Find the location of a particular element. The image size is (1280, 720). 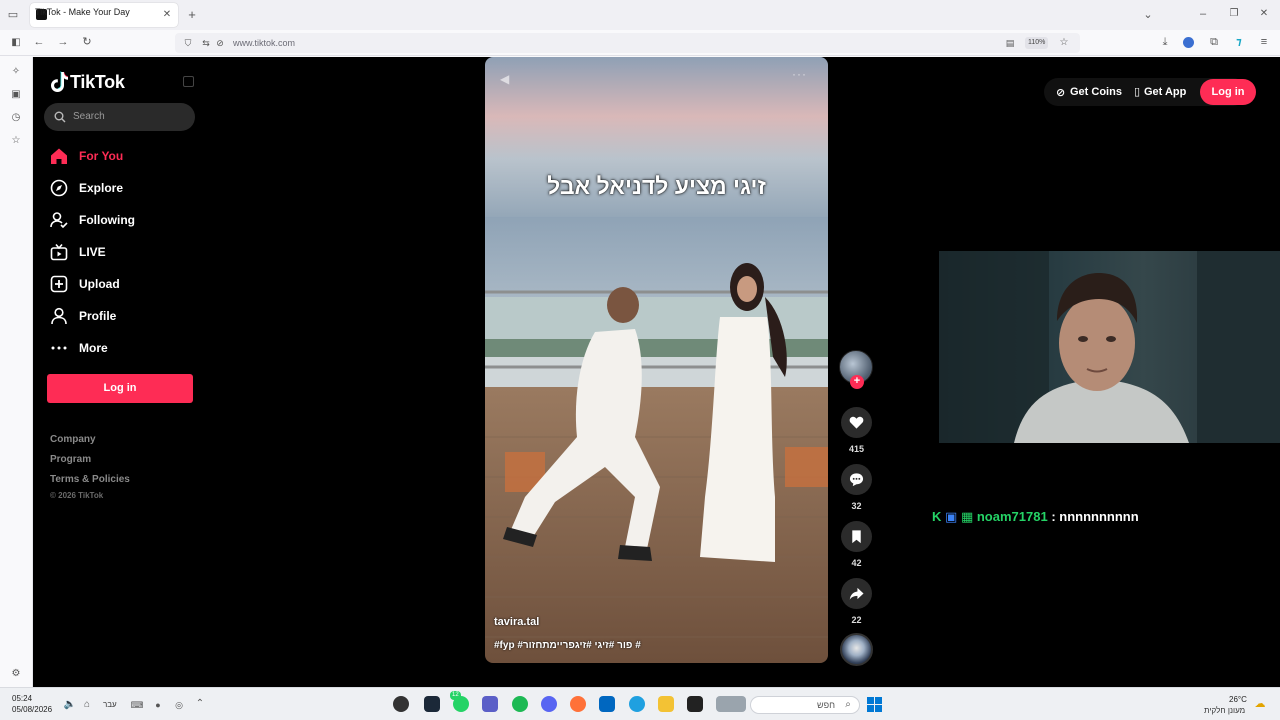

collapse-sidebar-icon is located at coordinates (188, 81).